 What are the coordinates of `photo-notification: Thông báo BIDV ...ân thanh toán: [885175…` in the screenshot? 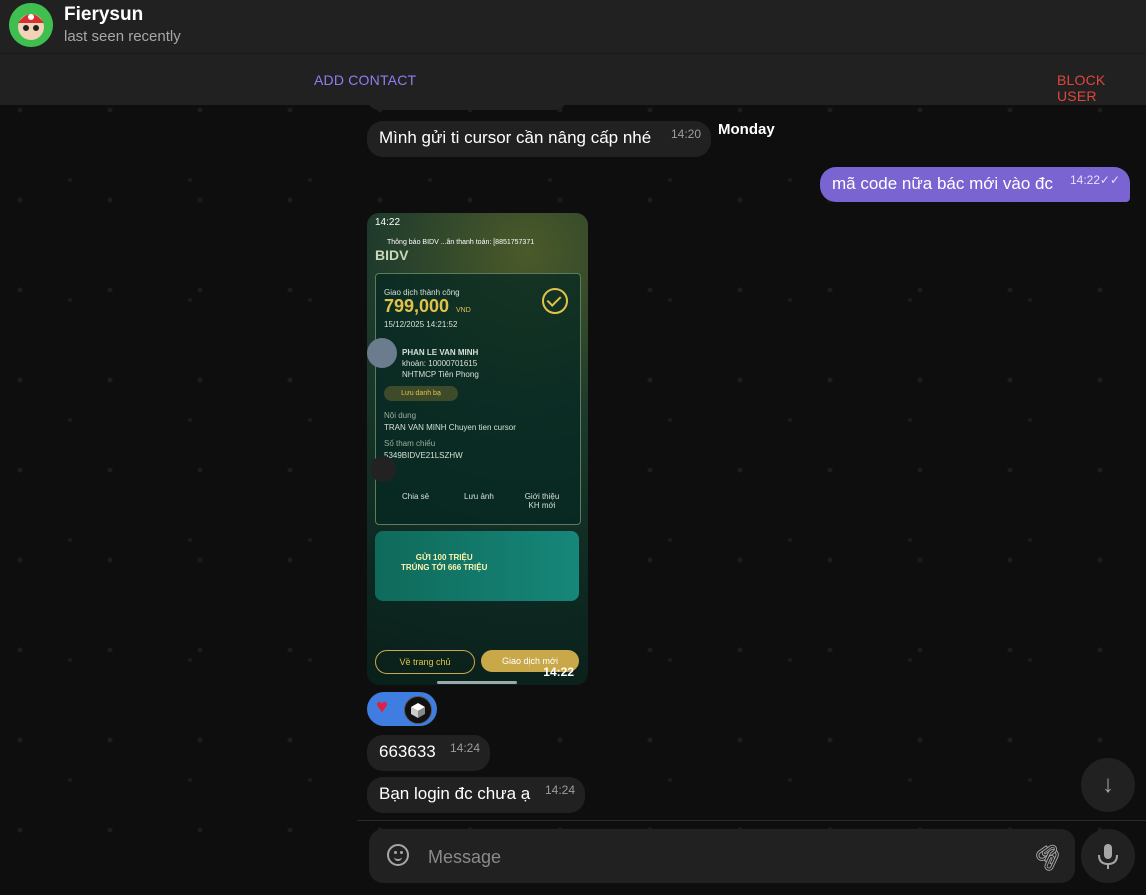 It's located at (461, 242).